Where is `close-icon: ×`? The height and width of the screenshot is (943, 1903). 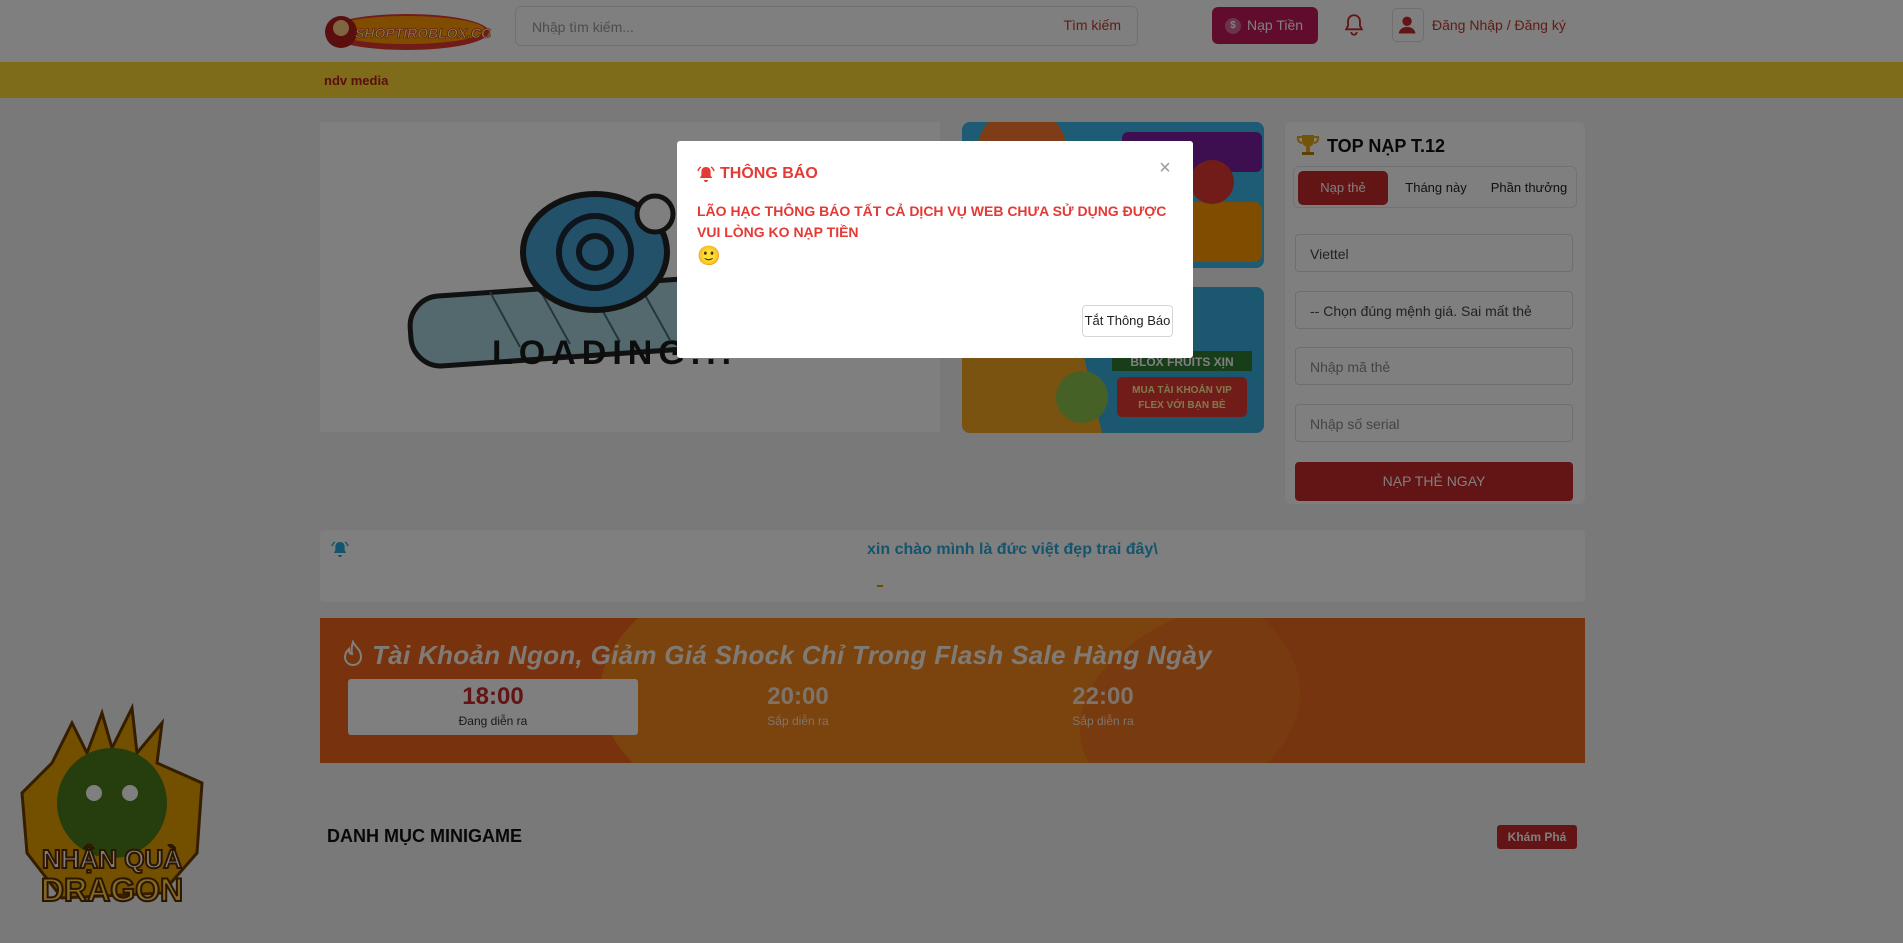 close-icon: × is located at coordinates (1165, 168).